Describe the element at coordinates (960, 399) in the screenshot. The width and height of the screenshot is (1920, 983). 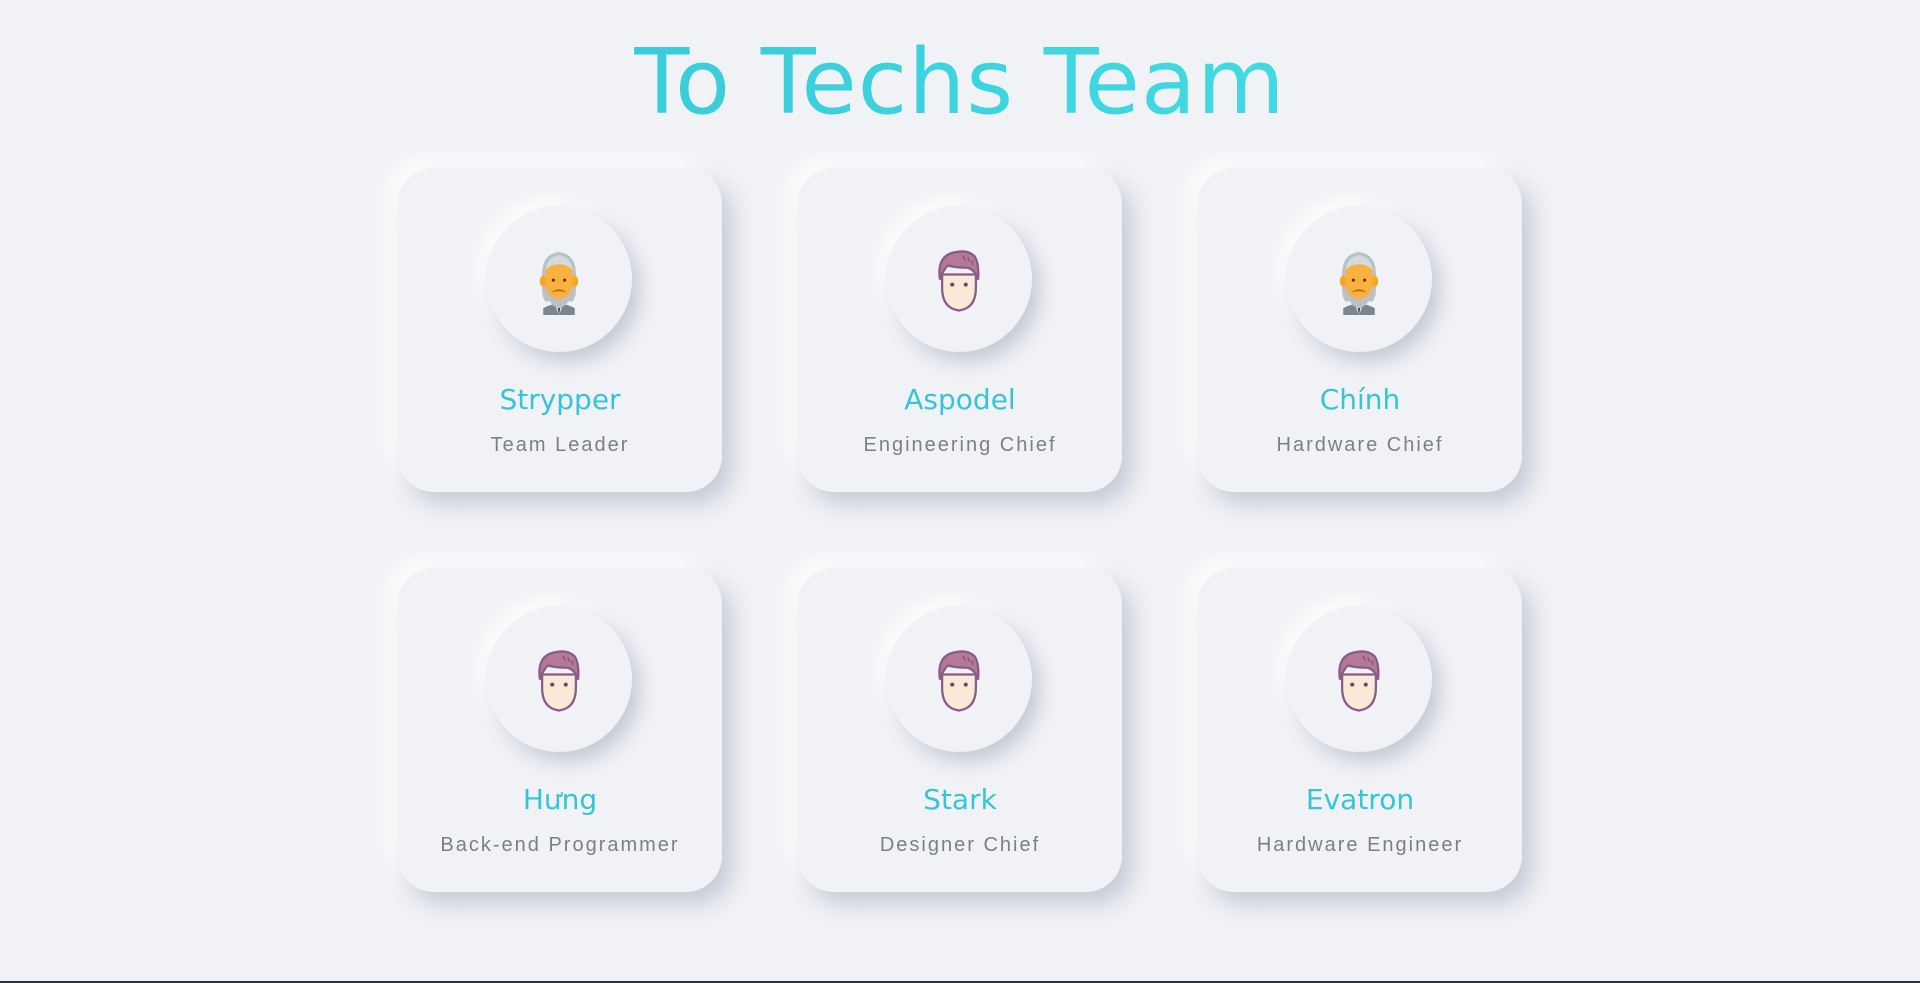
I see `member-name: Aspodel` at that location.